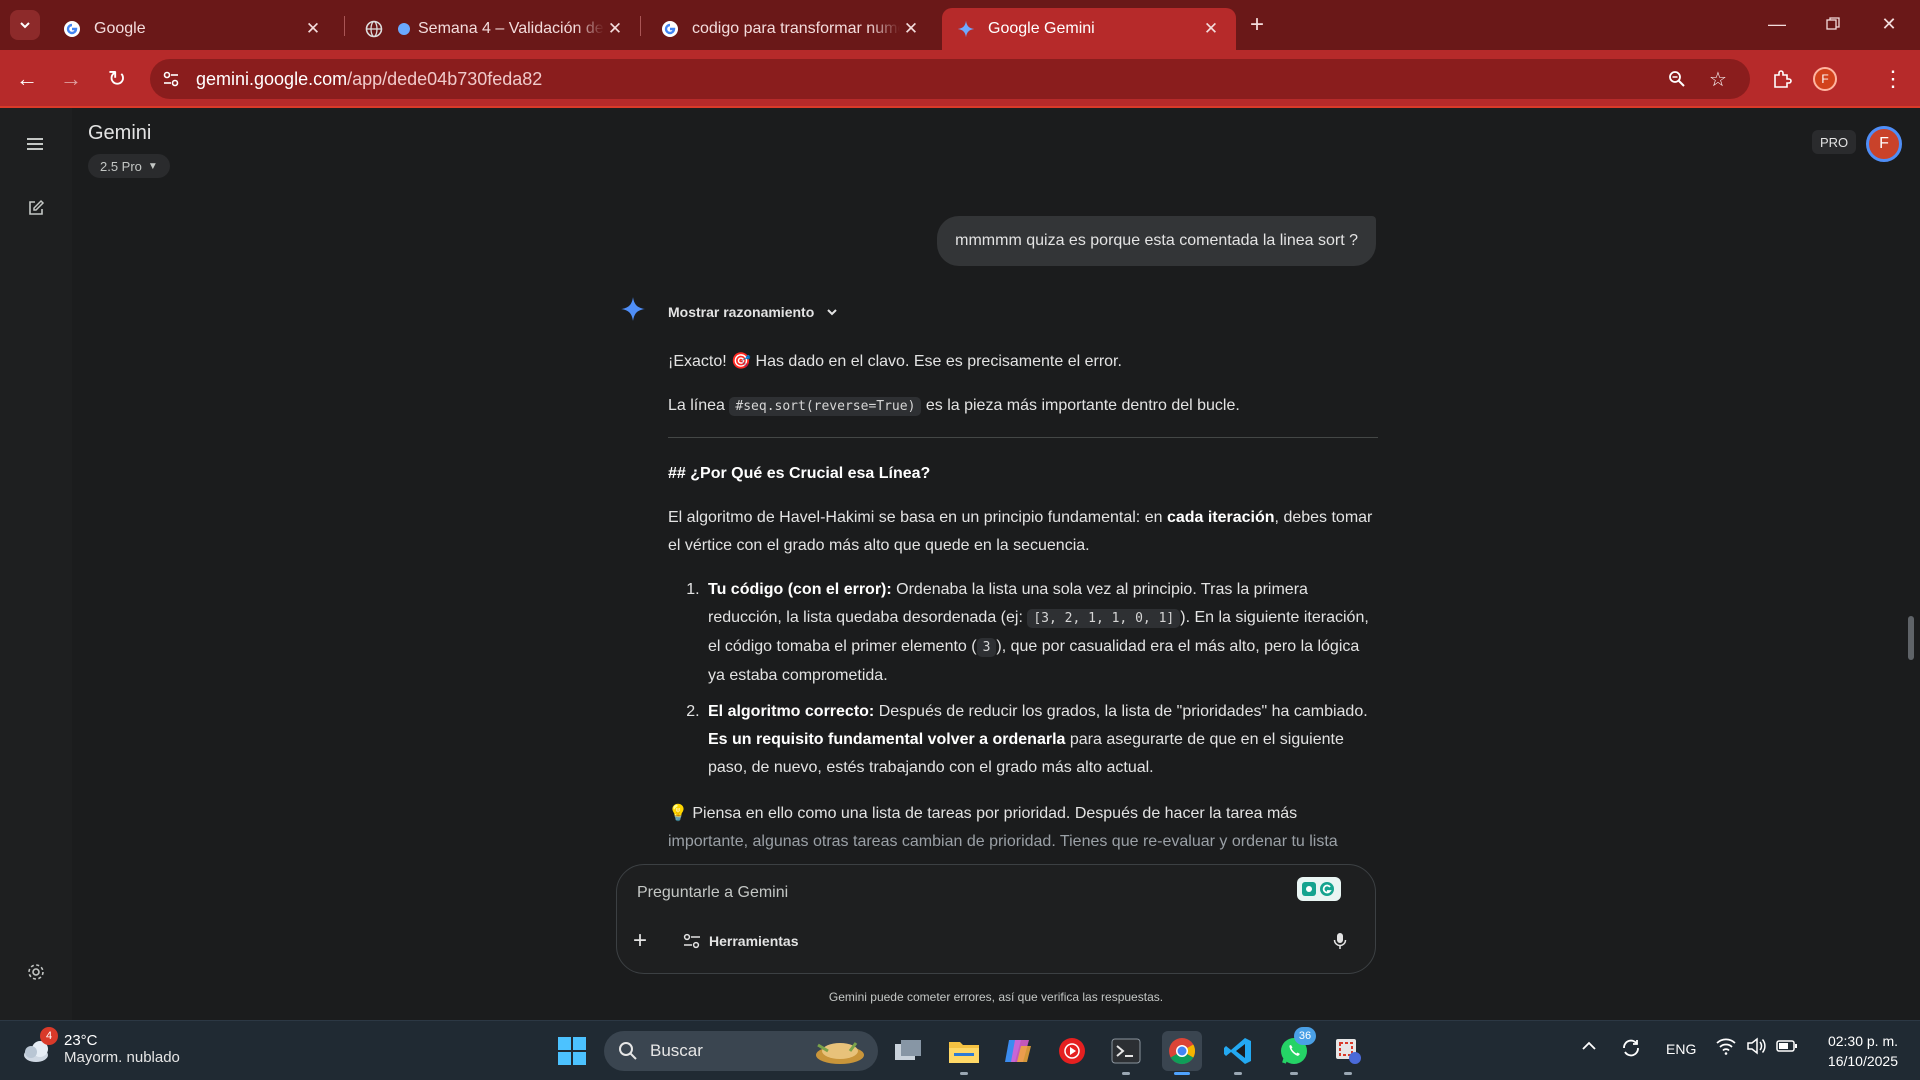  I want to click on taskbar-whatsapp: 36, so click(1295, 1051).